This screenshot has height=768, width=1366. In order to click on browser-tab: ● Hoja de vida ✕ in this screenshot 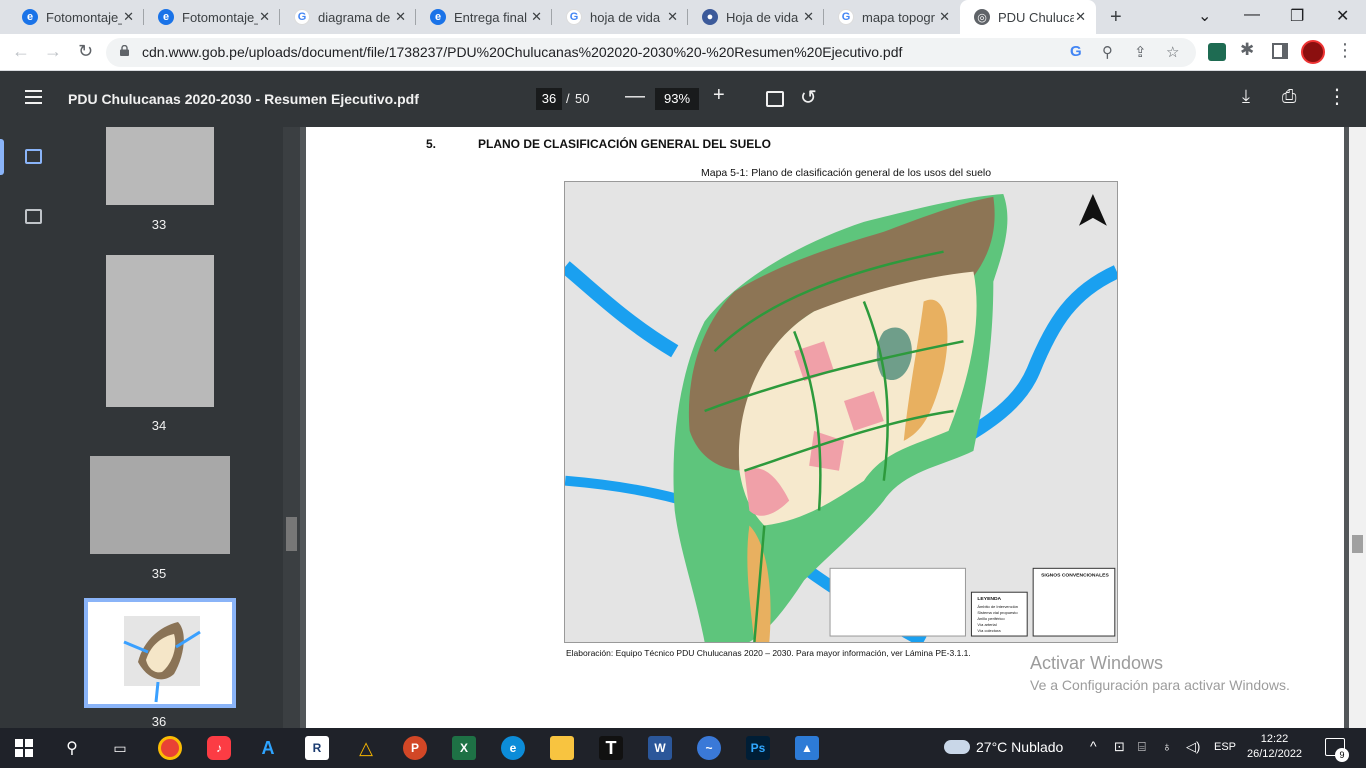, I will do `click(756, 17)`.